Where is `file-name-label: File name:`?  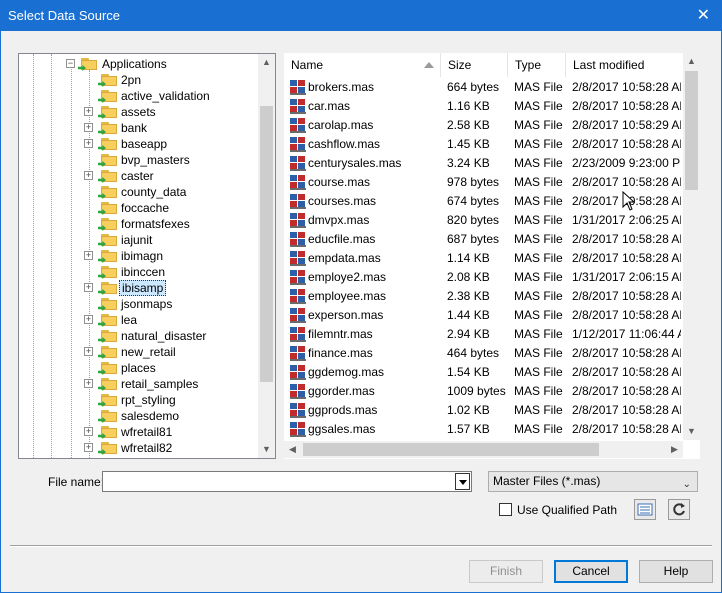 file-name-label: File name: is located at coordinates (76, 482).